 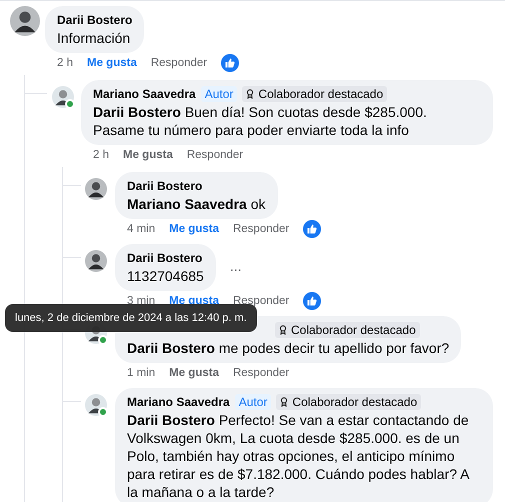 I want to click on comment-text: Darii Bostero Perfecto! Se van a estar contactando de Volkswagen 0km, La cuota desde $285.000. es de un Polo, también hay otras opciones, el anticipo mínimo para retirar es de $7.182.000. Cuándo podes hablar? A la mañana o a la tarde?, so click(x=298, y=456).